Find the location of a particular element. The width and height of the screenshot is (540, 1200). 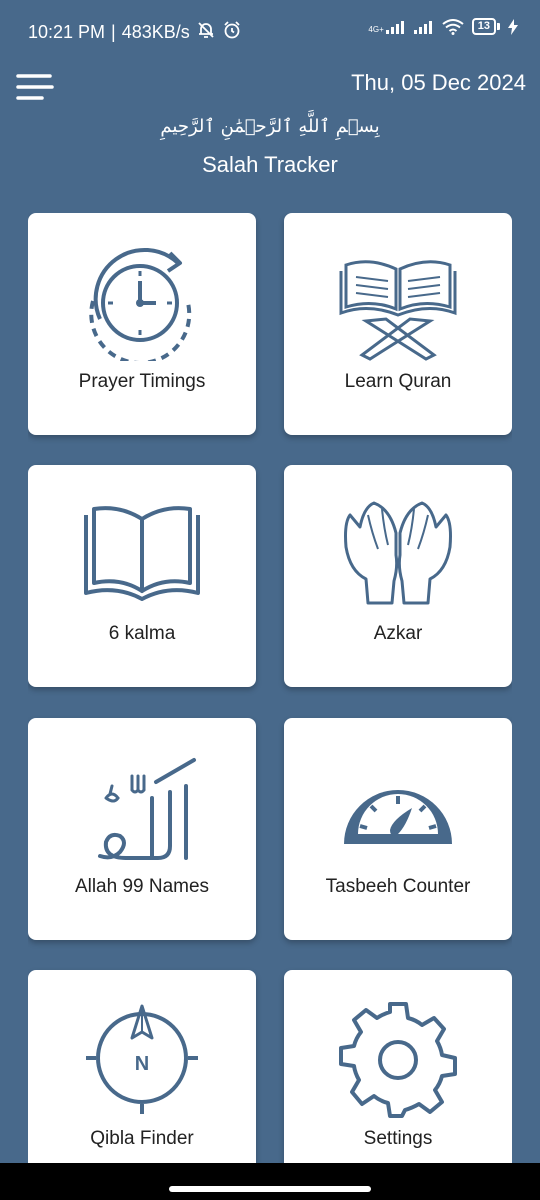

status-bar: 10:21 PM | 483KB/s 4G+ 13 is located at coordinates (270, 31).